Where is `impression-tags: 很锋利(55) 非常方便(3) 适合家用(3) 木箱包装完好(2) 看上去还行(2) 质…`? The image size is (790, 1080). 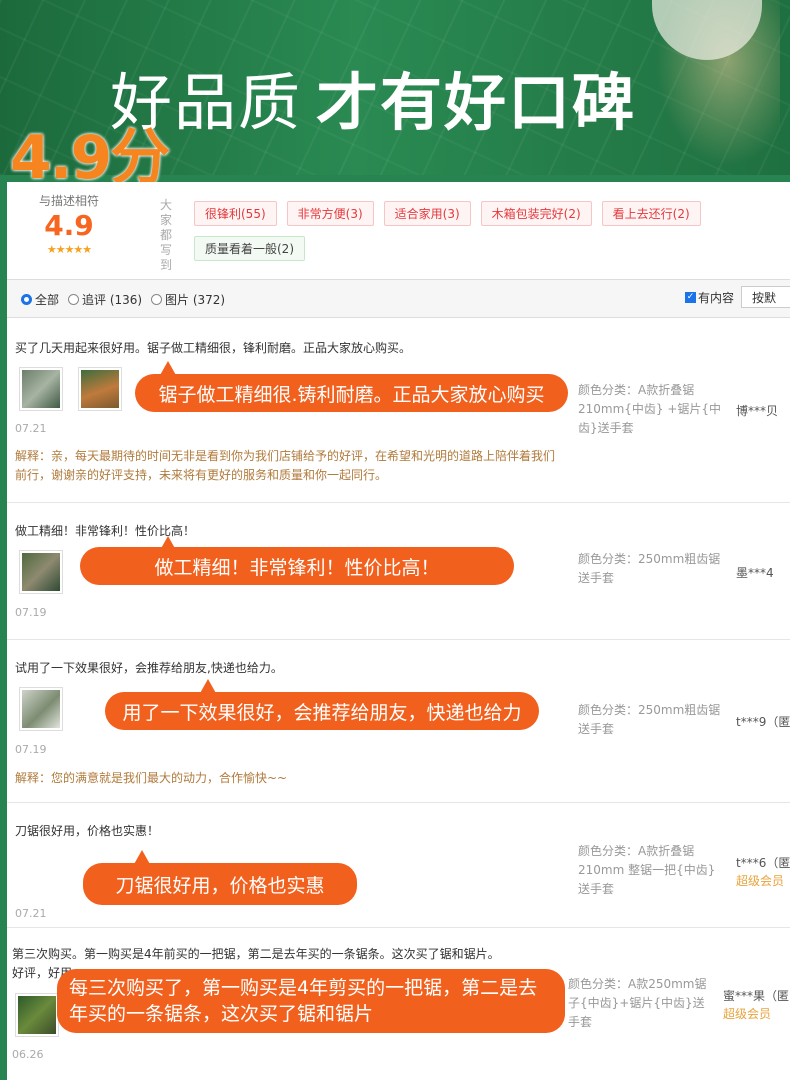
impression-tags: 很锋利(55) 非常方便(3) 适合家用(3) 木箱包装完好(2) 看上去还行(2) 质… is located at coordinates (492, 236).